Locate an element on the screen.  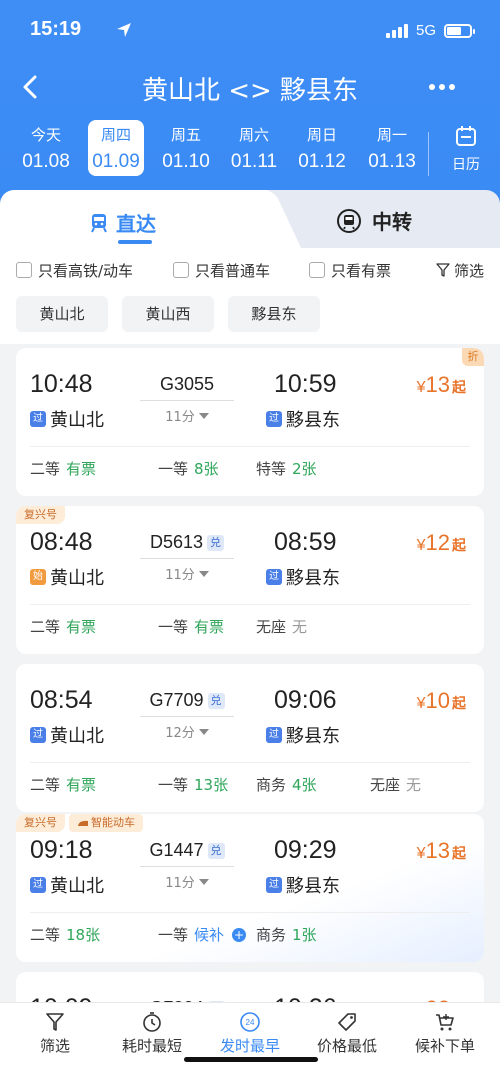
sort-earliest-button: 24 发时最早 is located at coordinates (250, 1032).